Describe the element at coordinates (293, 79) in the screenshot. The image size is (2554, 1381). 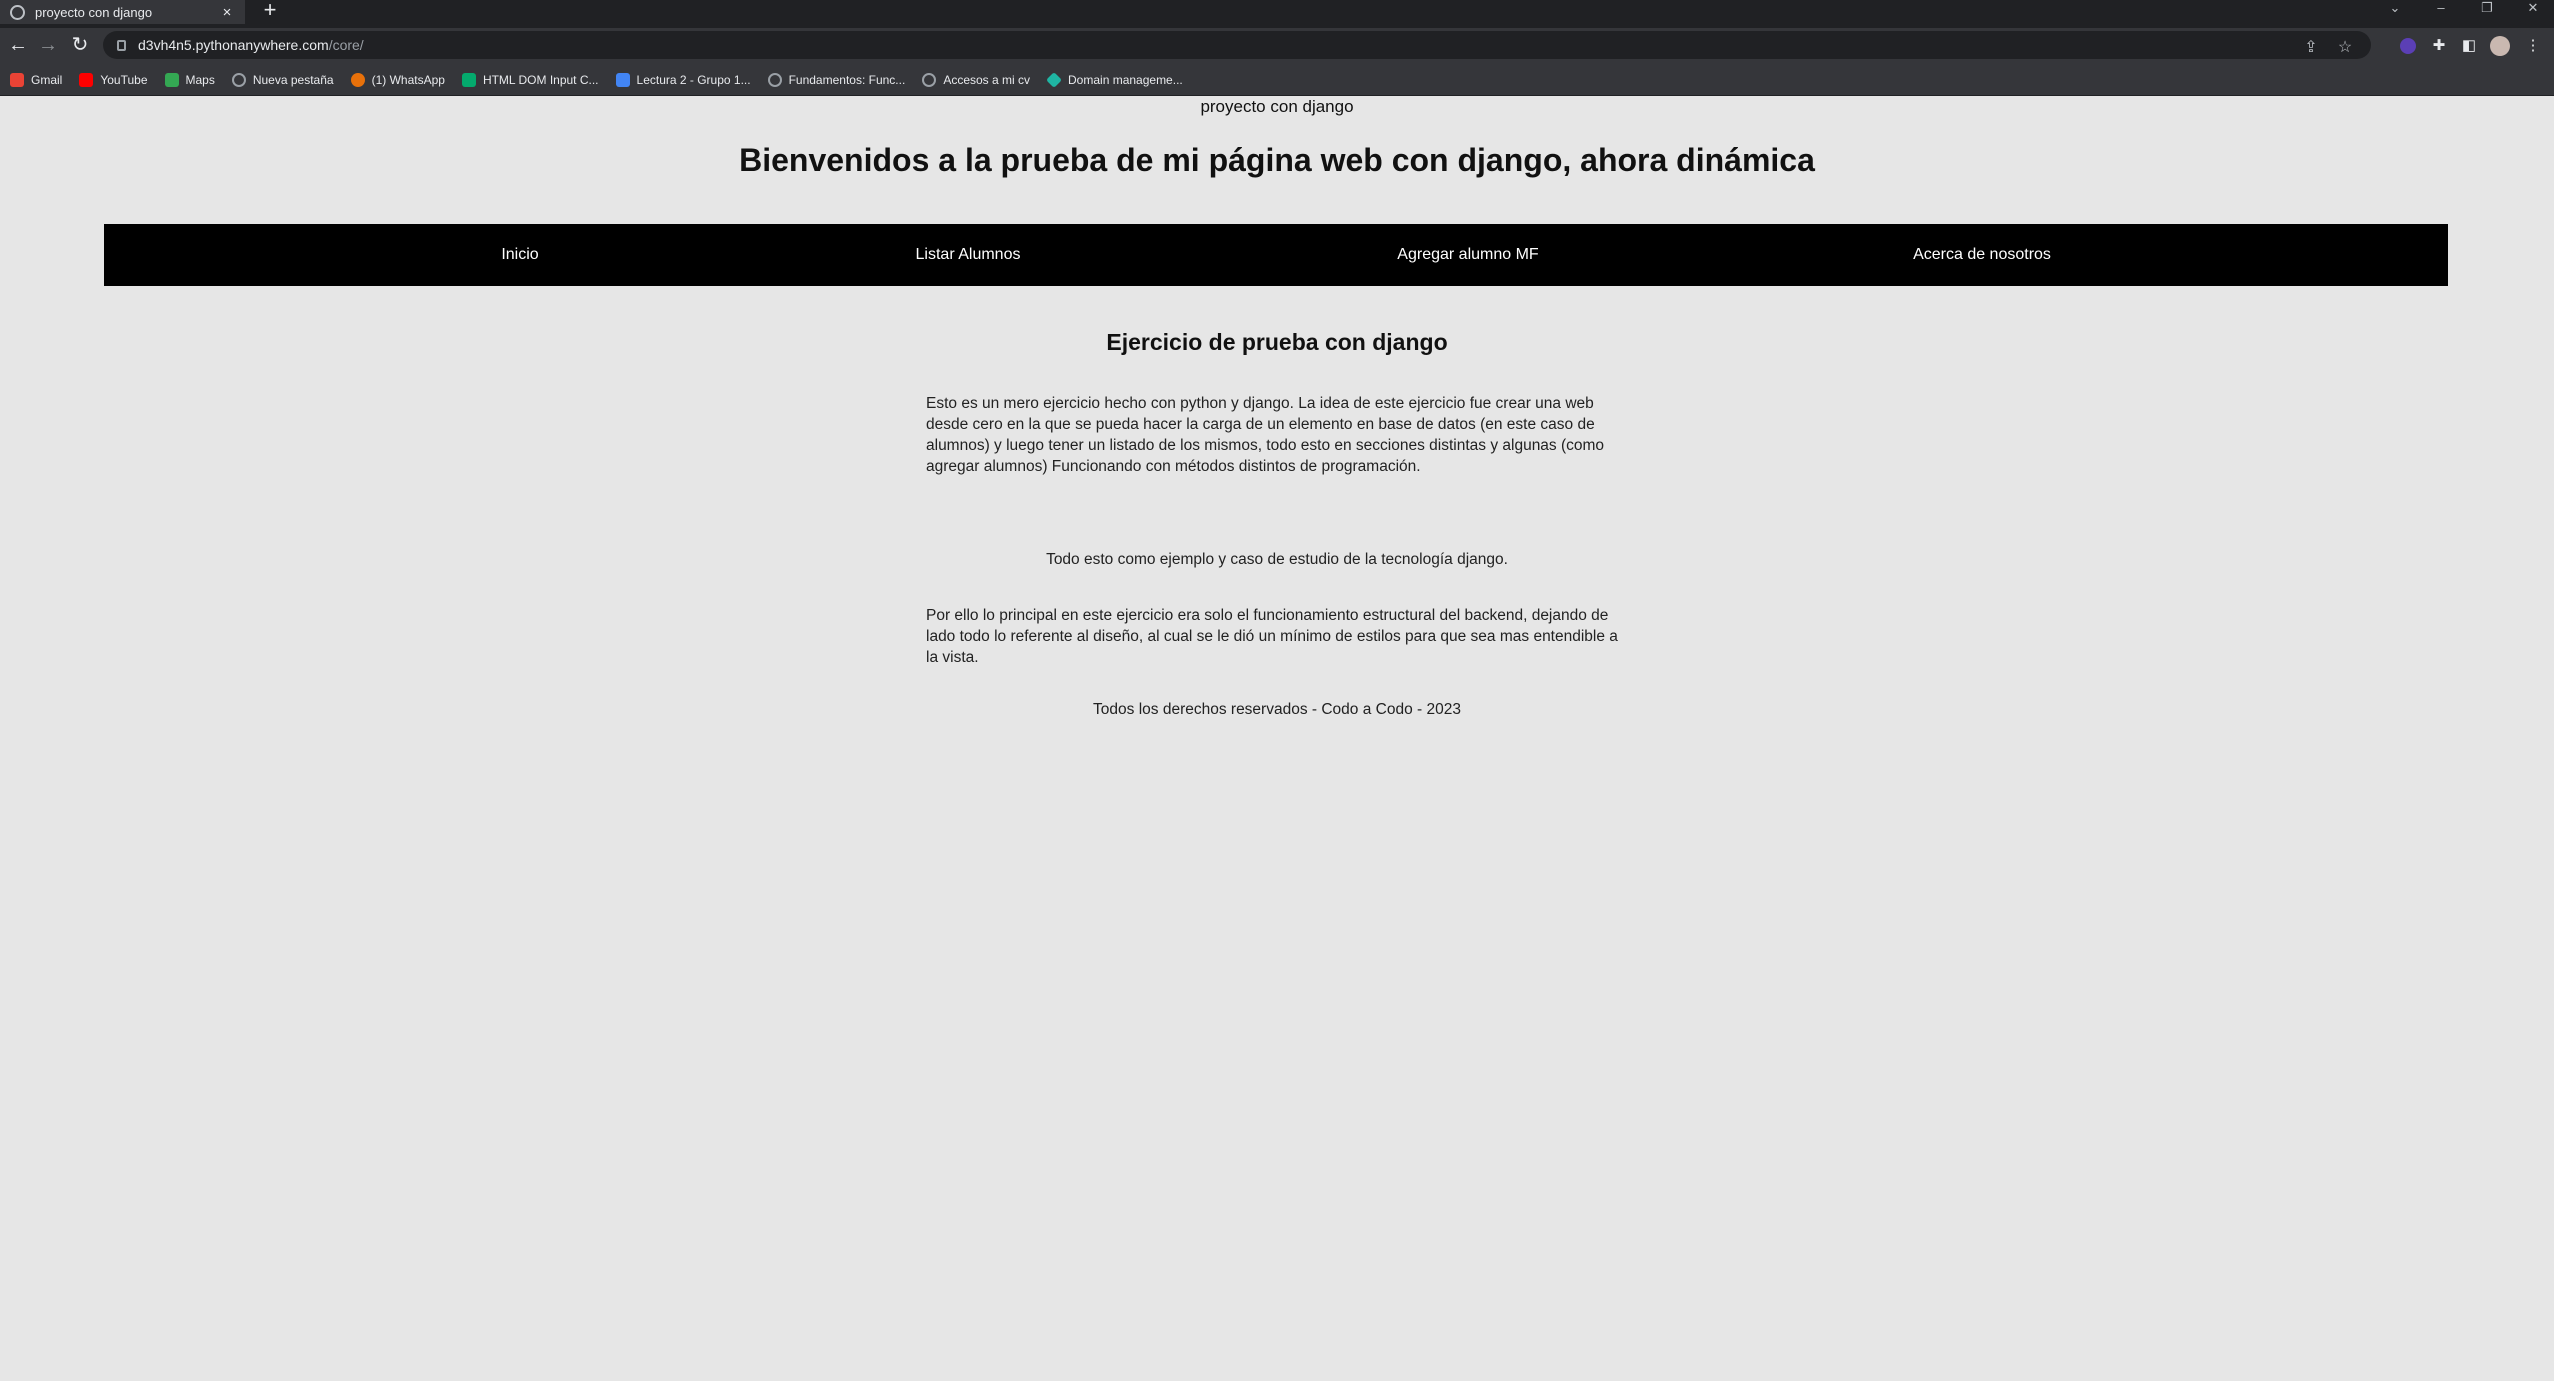
I see `bookmark-label: Nueva pestaña` at that location.